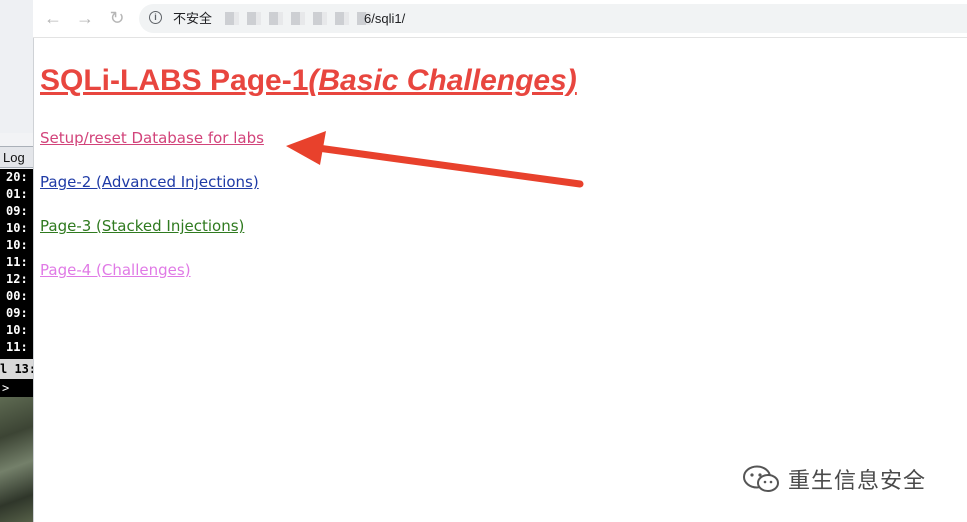 This screenshot has height=522, width=967. Describe the element at coordinates (761, 478) in the screenshot. I see `wechat-icon` at that location.